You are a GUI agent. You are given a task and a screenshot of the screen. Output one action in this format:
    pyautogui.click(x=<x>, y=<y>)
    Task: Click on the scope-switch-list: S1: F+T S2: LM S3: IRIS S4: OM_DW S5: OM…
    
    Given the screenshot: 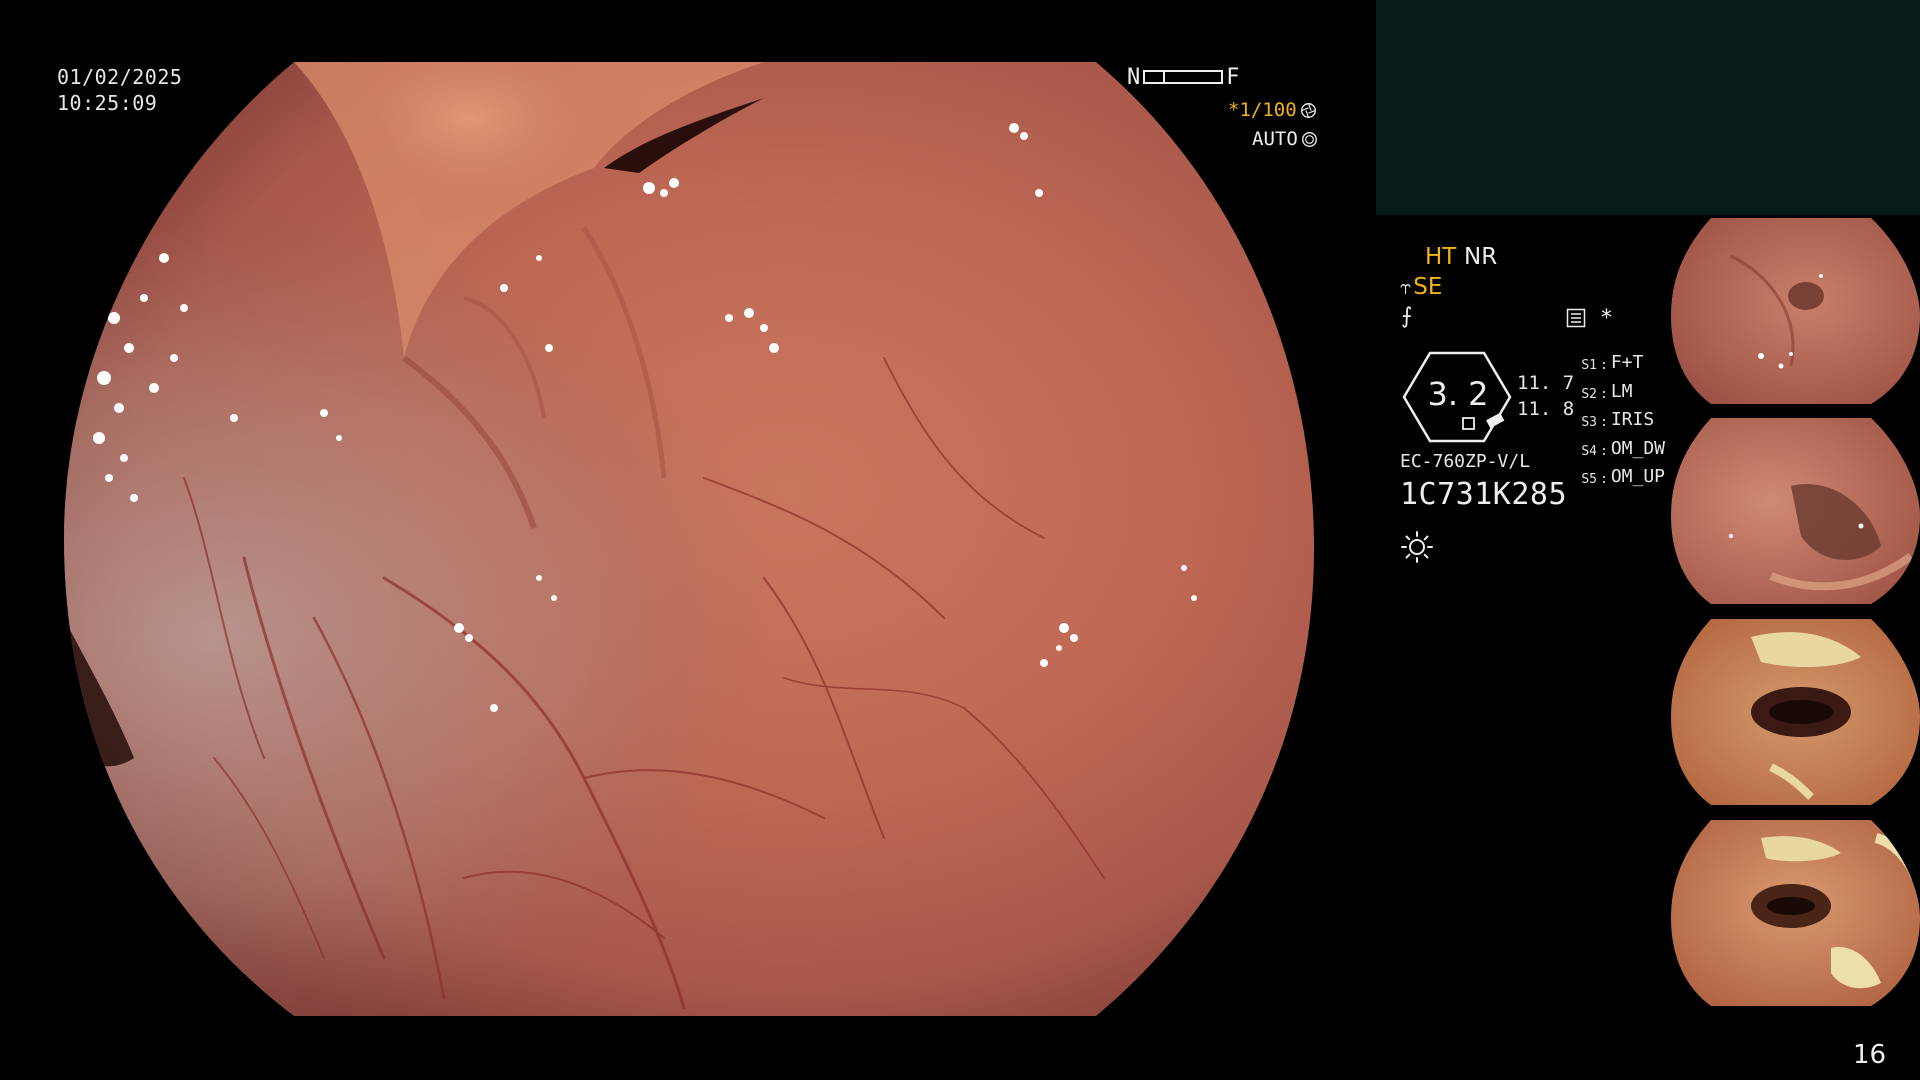 What is the action you would take?
    pyautogui.click(x=1616, y=421)
    